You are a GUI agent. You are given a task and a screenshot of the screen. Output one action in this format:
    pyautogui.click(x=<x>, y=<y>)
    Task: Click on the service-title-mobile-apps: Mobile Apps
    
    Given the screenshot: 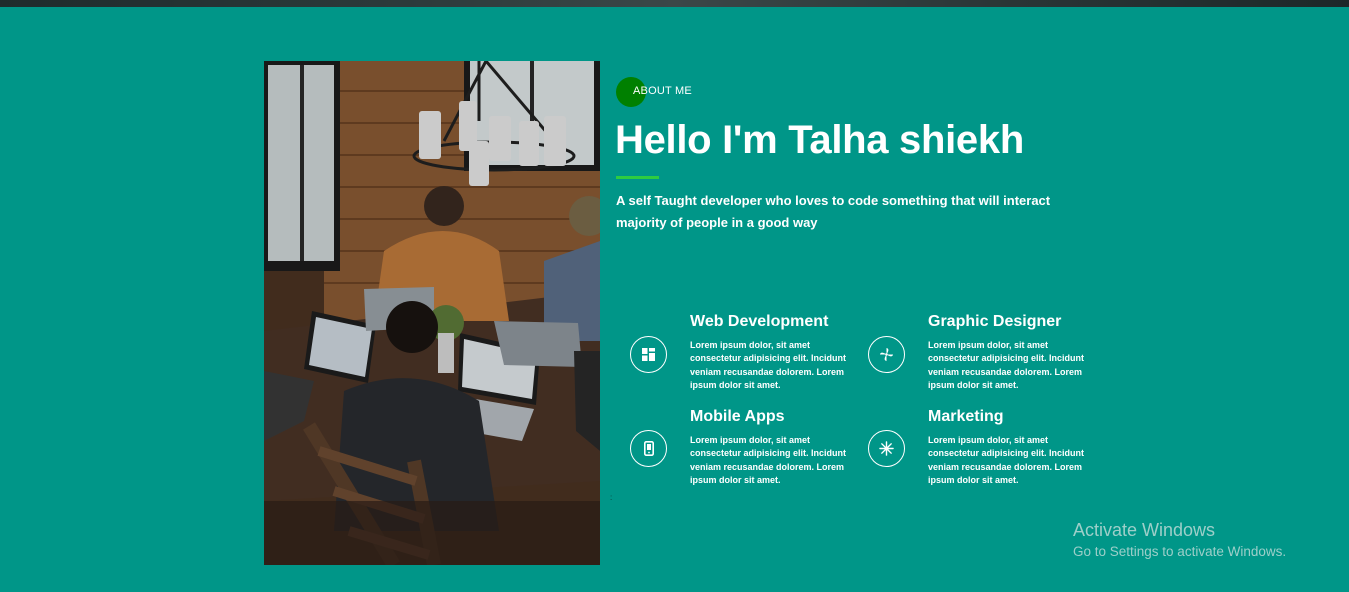 What is the action you would take?
    pyautogui.click(x=737, y=416)
    